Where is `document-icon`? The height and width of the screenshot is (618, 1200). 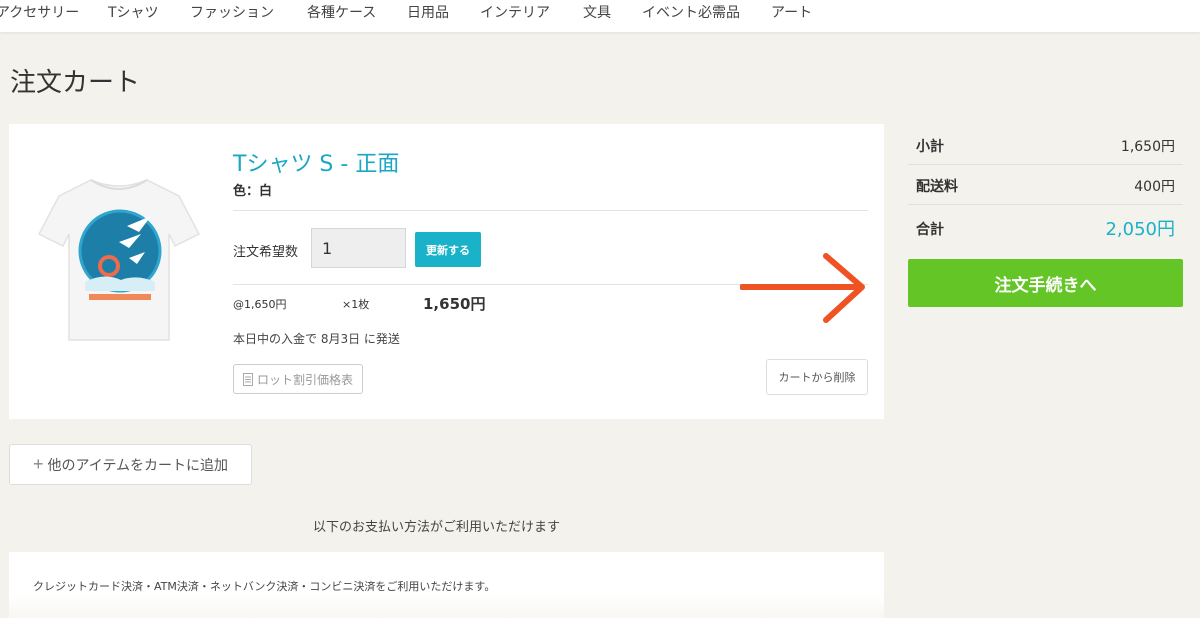
document-icon is located at coordinates (247, 379).